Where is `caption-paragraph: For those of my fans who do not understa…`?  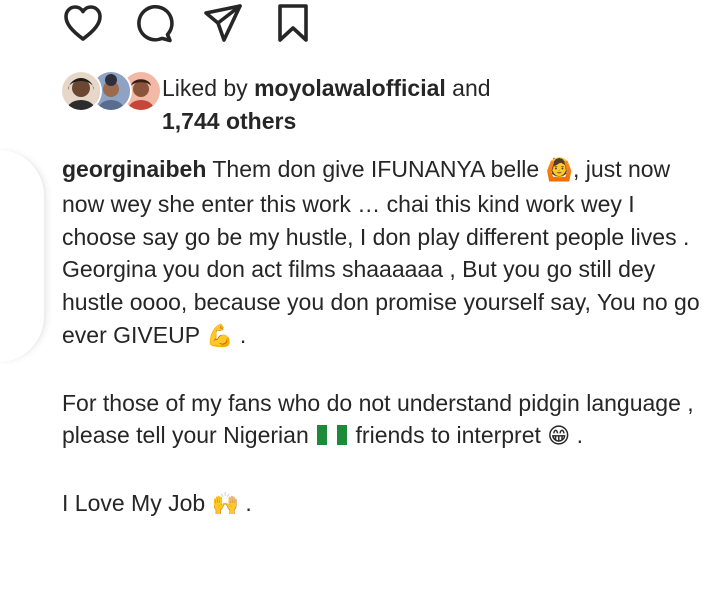
caption-paragraph: For those of my fans who do not understa… is located at coordinates (382, 421).